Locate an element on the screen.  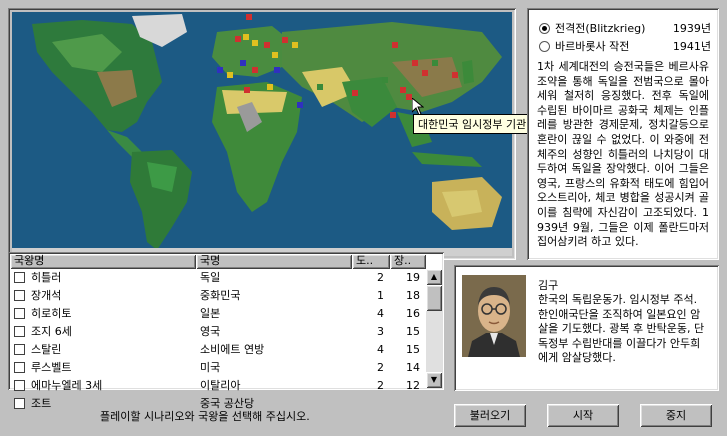
scroll-up-icon: ▲ is located at coordinates (434, 277).